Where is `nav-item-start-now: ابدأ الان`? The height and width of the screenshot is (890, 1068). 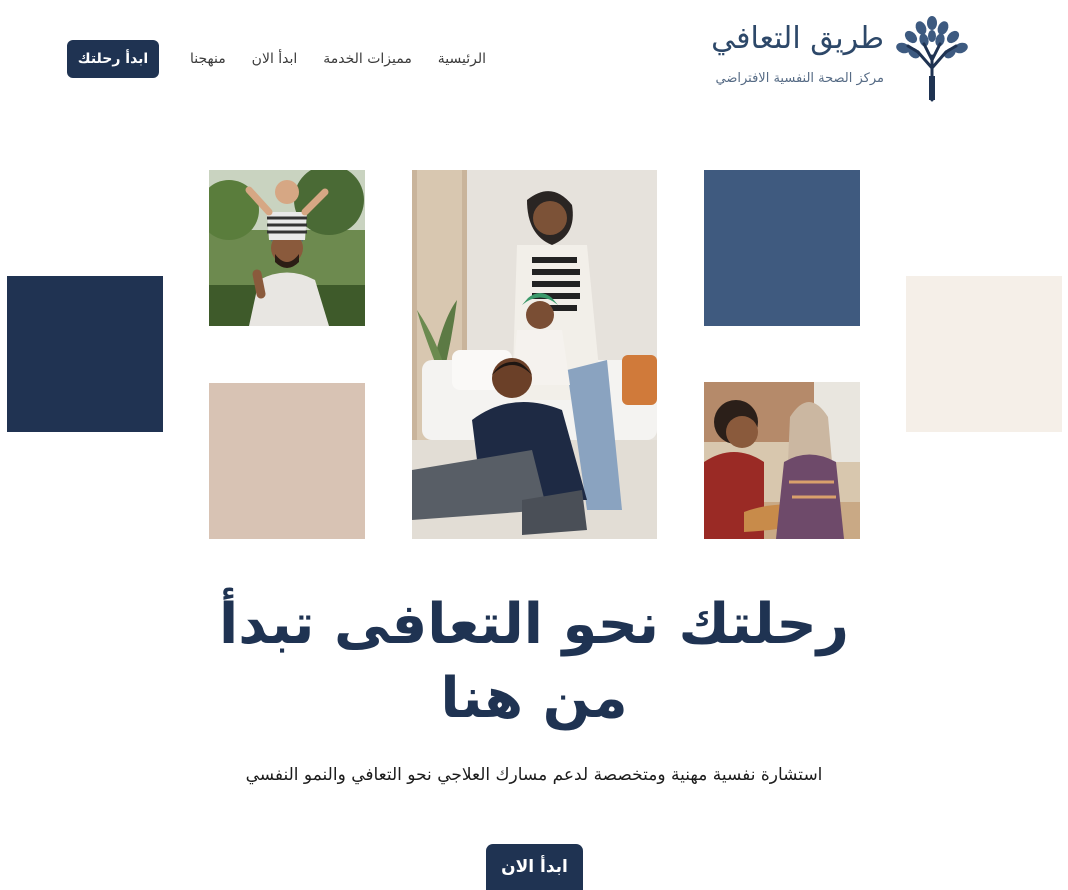 nav-item-start-now: ابدأ الان is located at coordinates (275, 59).